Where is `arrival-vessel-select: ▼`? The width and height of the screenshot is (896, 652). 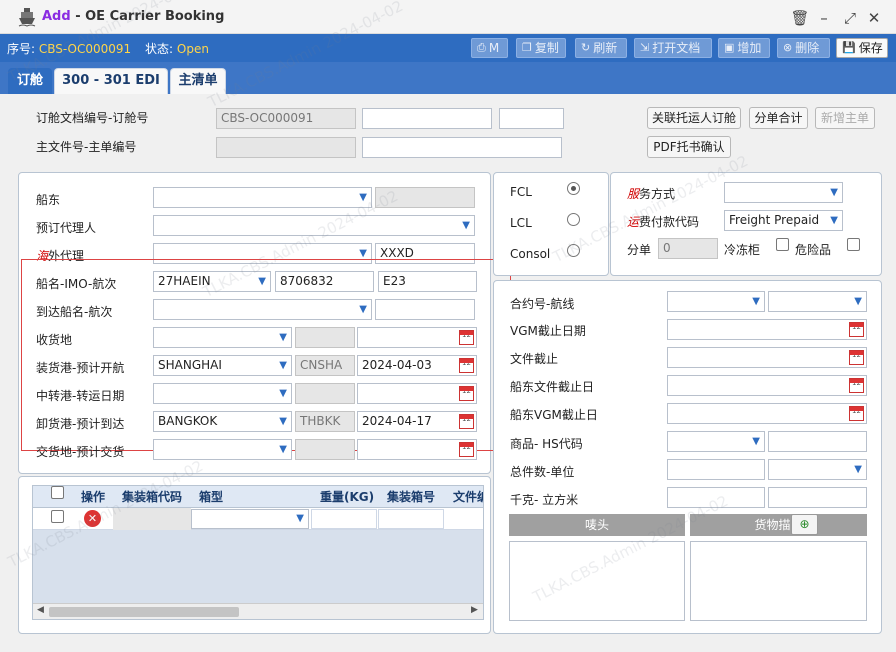 arrival-vessel-select: ▼ is located at coordinates (262, 309).